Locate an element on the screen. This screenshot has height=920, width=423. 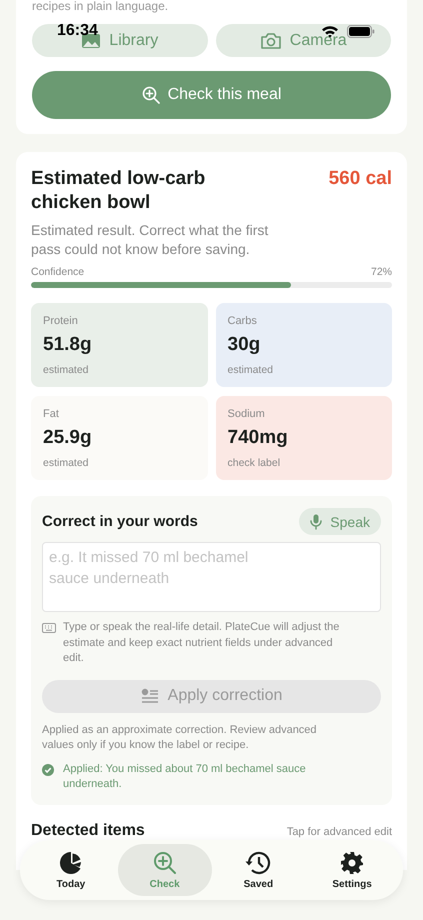
confidence-label: Confidence is located at coordinates (57, 272).